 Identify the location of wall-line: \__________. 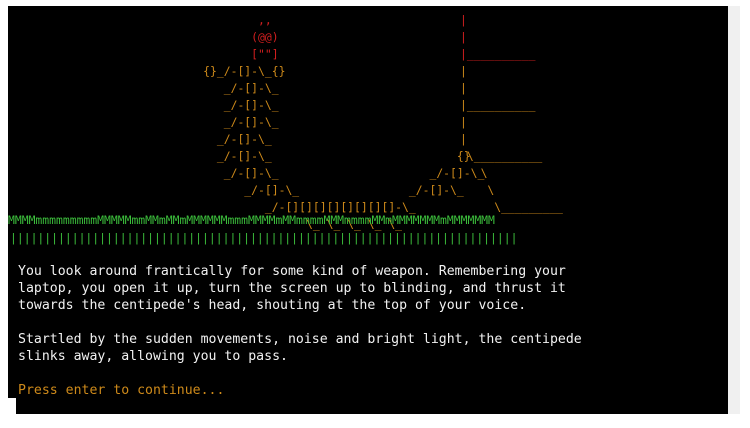
(501, 156).